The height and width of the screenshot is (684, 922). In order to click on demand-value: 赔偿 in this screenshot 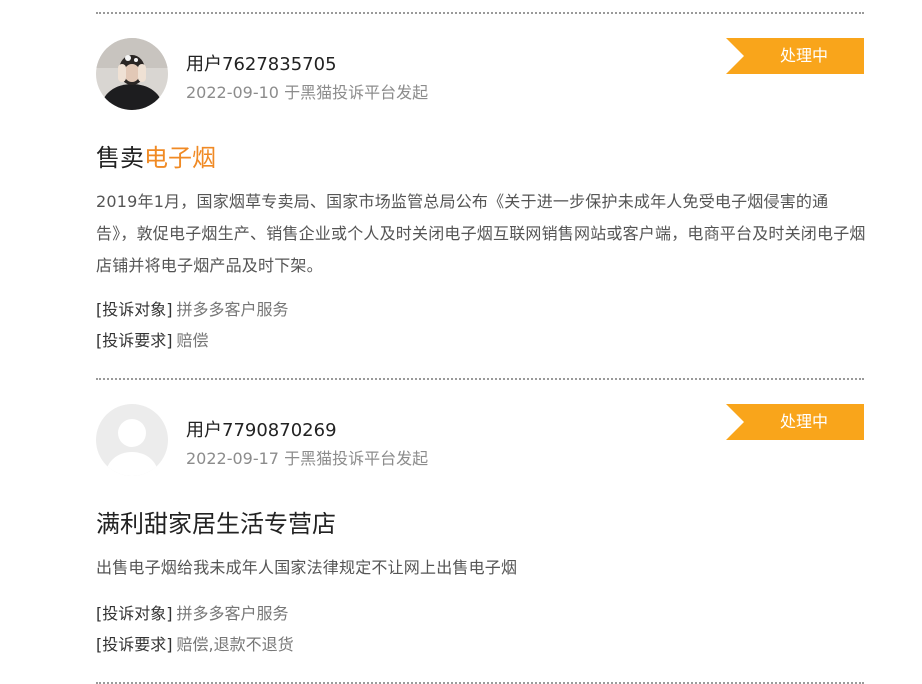, I will do `click(192, 340)`.